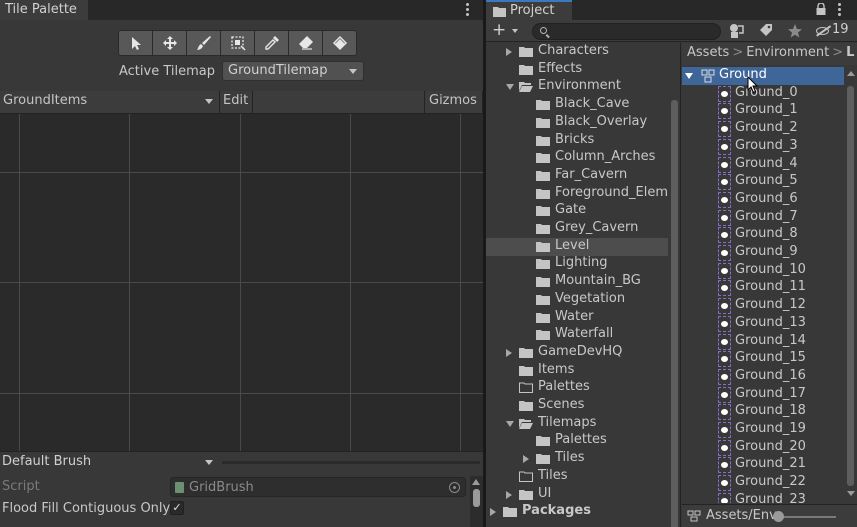 Image resolution: width=857 pixels, height=527 pixels. What do you see at coordinates (763, 288) in the screenshot?
I see `asset-item: Ground_11` at bounding box center [763, 288].